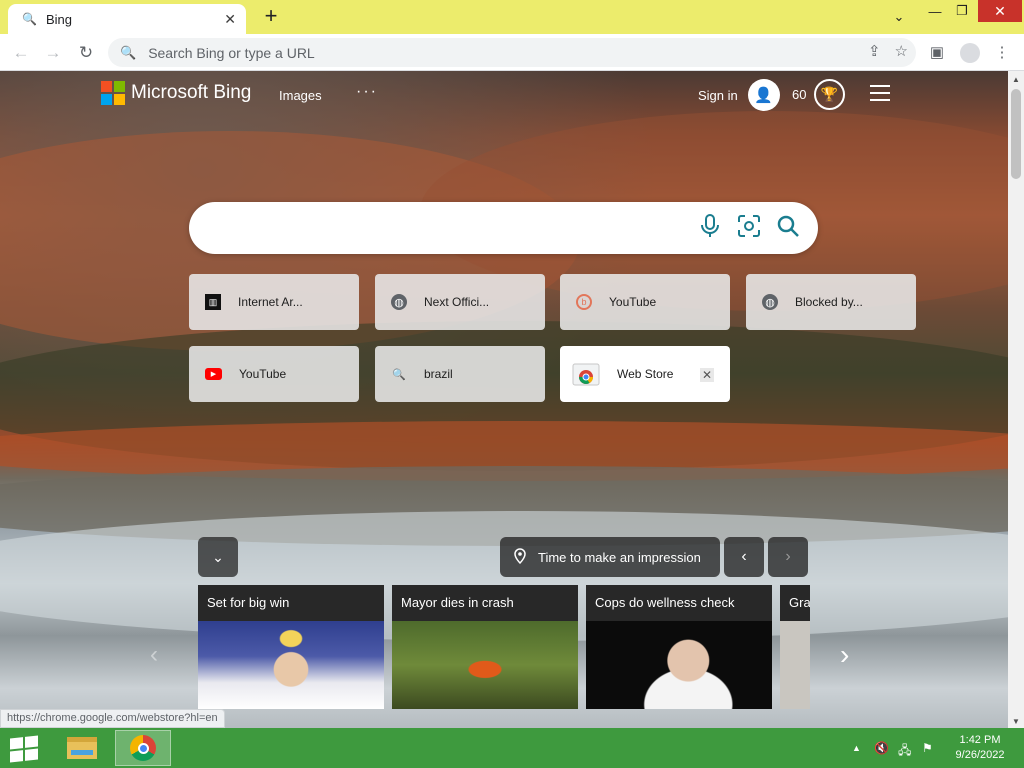 The height and width of the screenshot is (768, 1024). Describe the element at coordinates (744, 557) in the screenshot. I see `previous-image-button: ‹` at that location.